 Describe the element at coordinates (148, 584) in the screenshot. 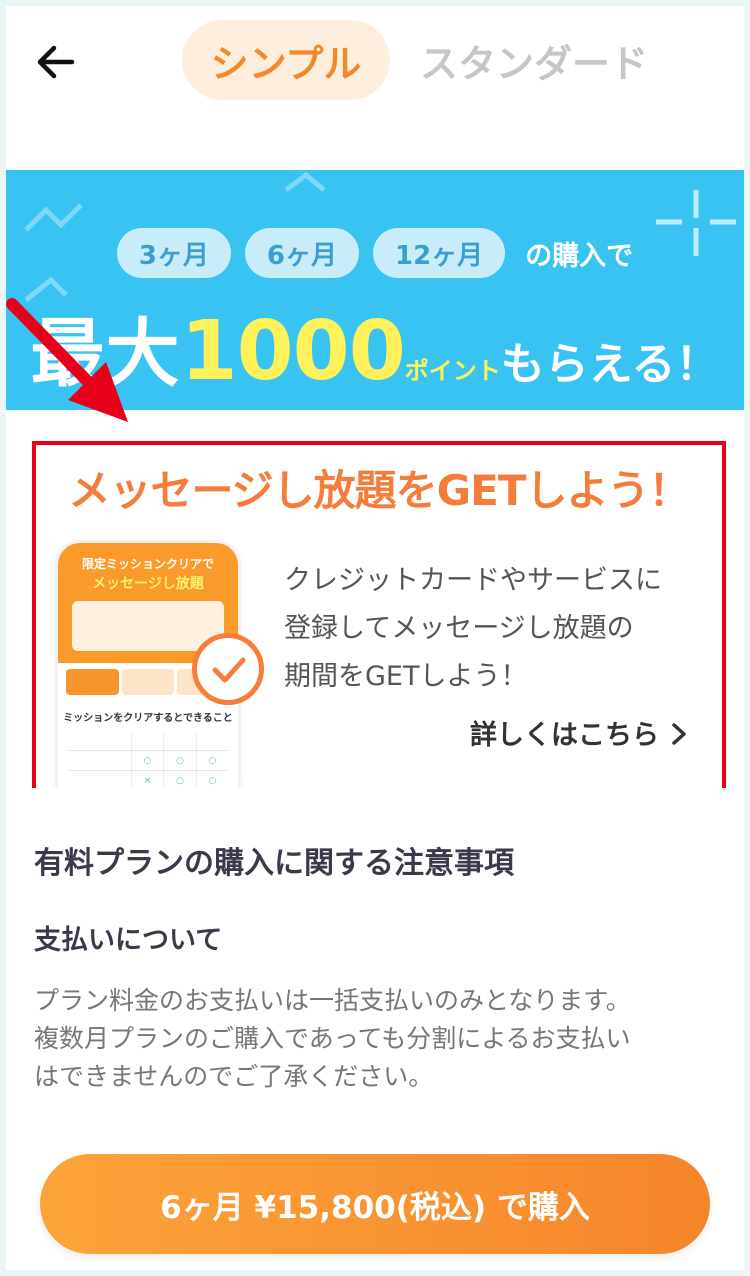

I see `phone-headline-accent: メッセージし放題` at that location.